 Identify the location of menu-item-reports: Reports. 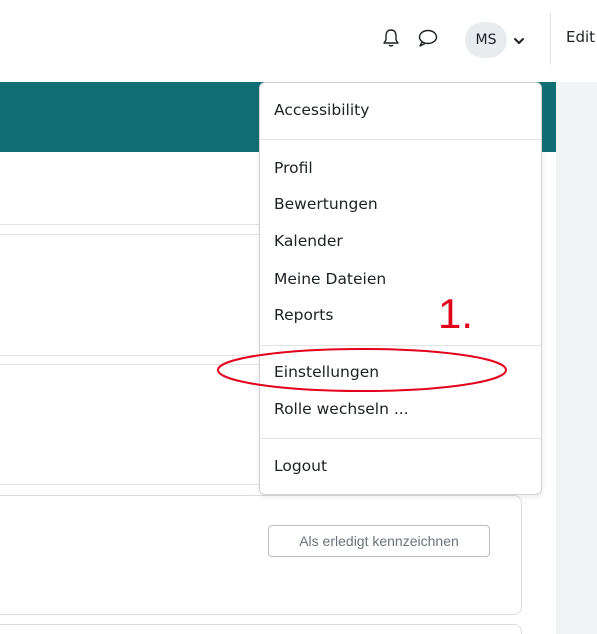
(303, 315).